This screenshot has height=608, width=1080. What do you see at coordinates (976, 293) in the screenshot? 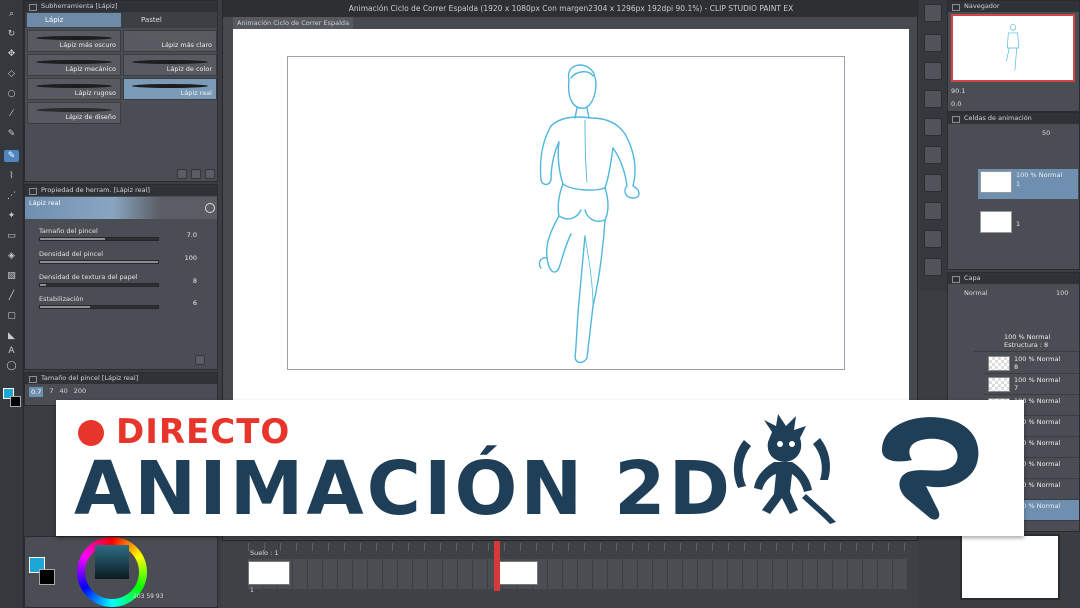
I see `blend-mode-select: Normal` at bounding box center [976, 293].